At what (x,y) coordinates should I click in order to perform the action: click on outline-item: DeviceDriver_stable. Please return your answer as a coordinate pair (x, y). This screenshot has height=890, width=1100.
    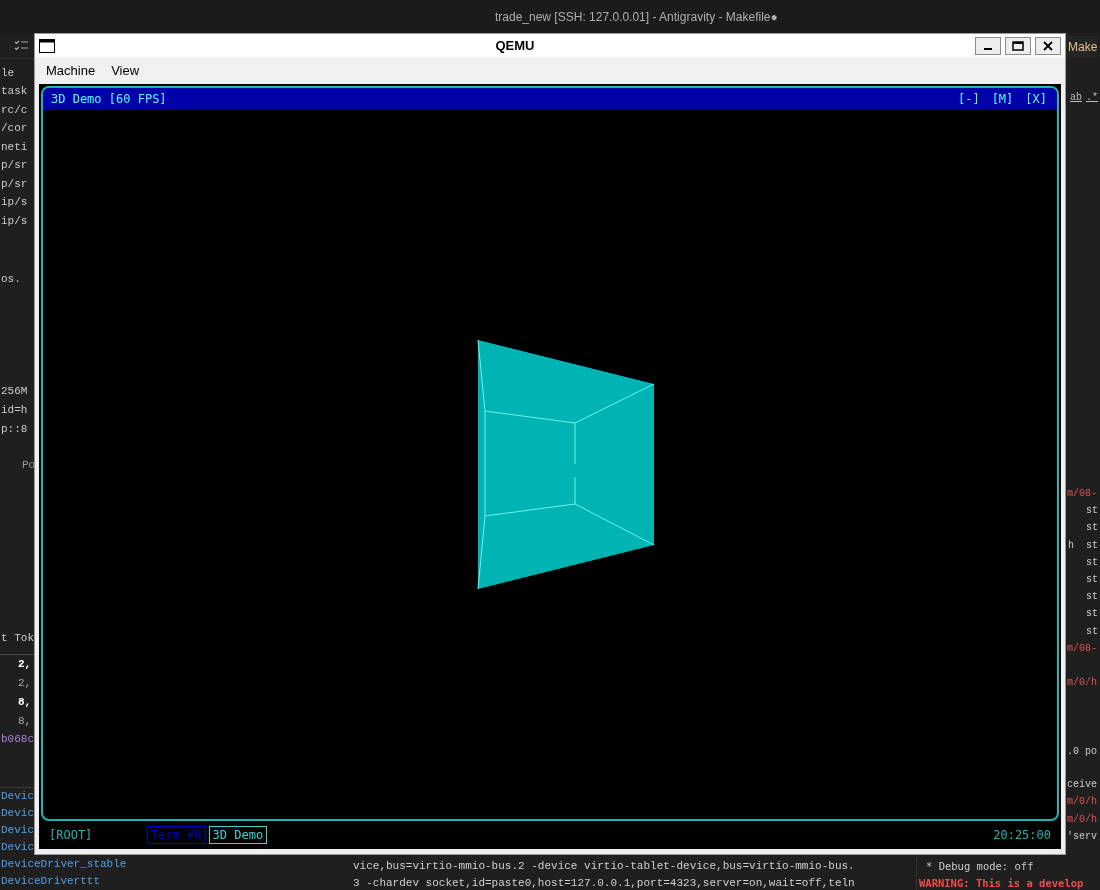
    Looking at the image, I should click on (63, 864).